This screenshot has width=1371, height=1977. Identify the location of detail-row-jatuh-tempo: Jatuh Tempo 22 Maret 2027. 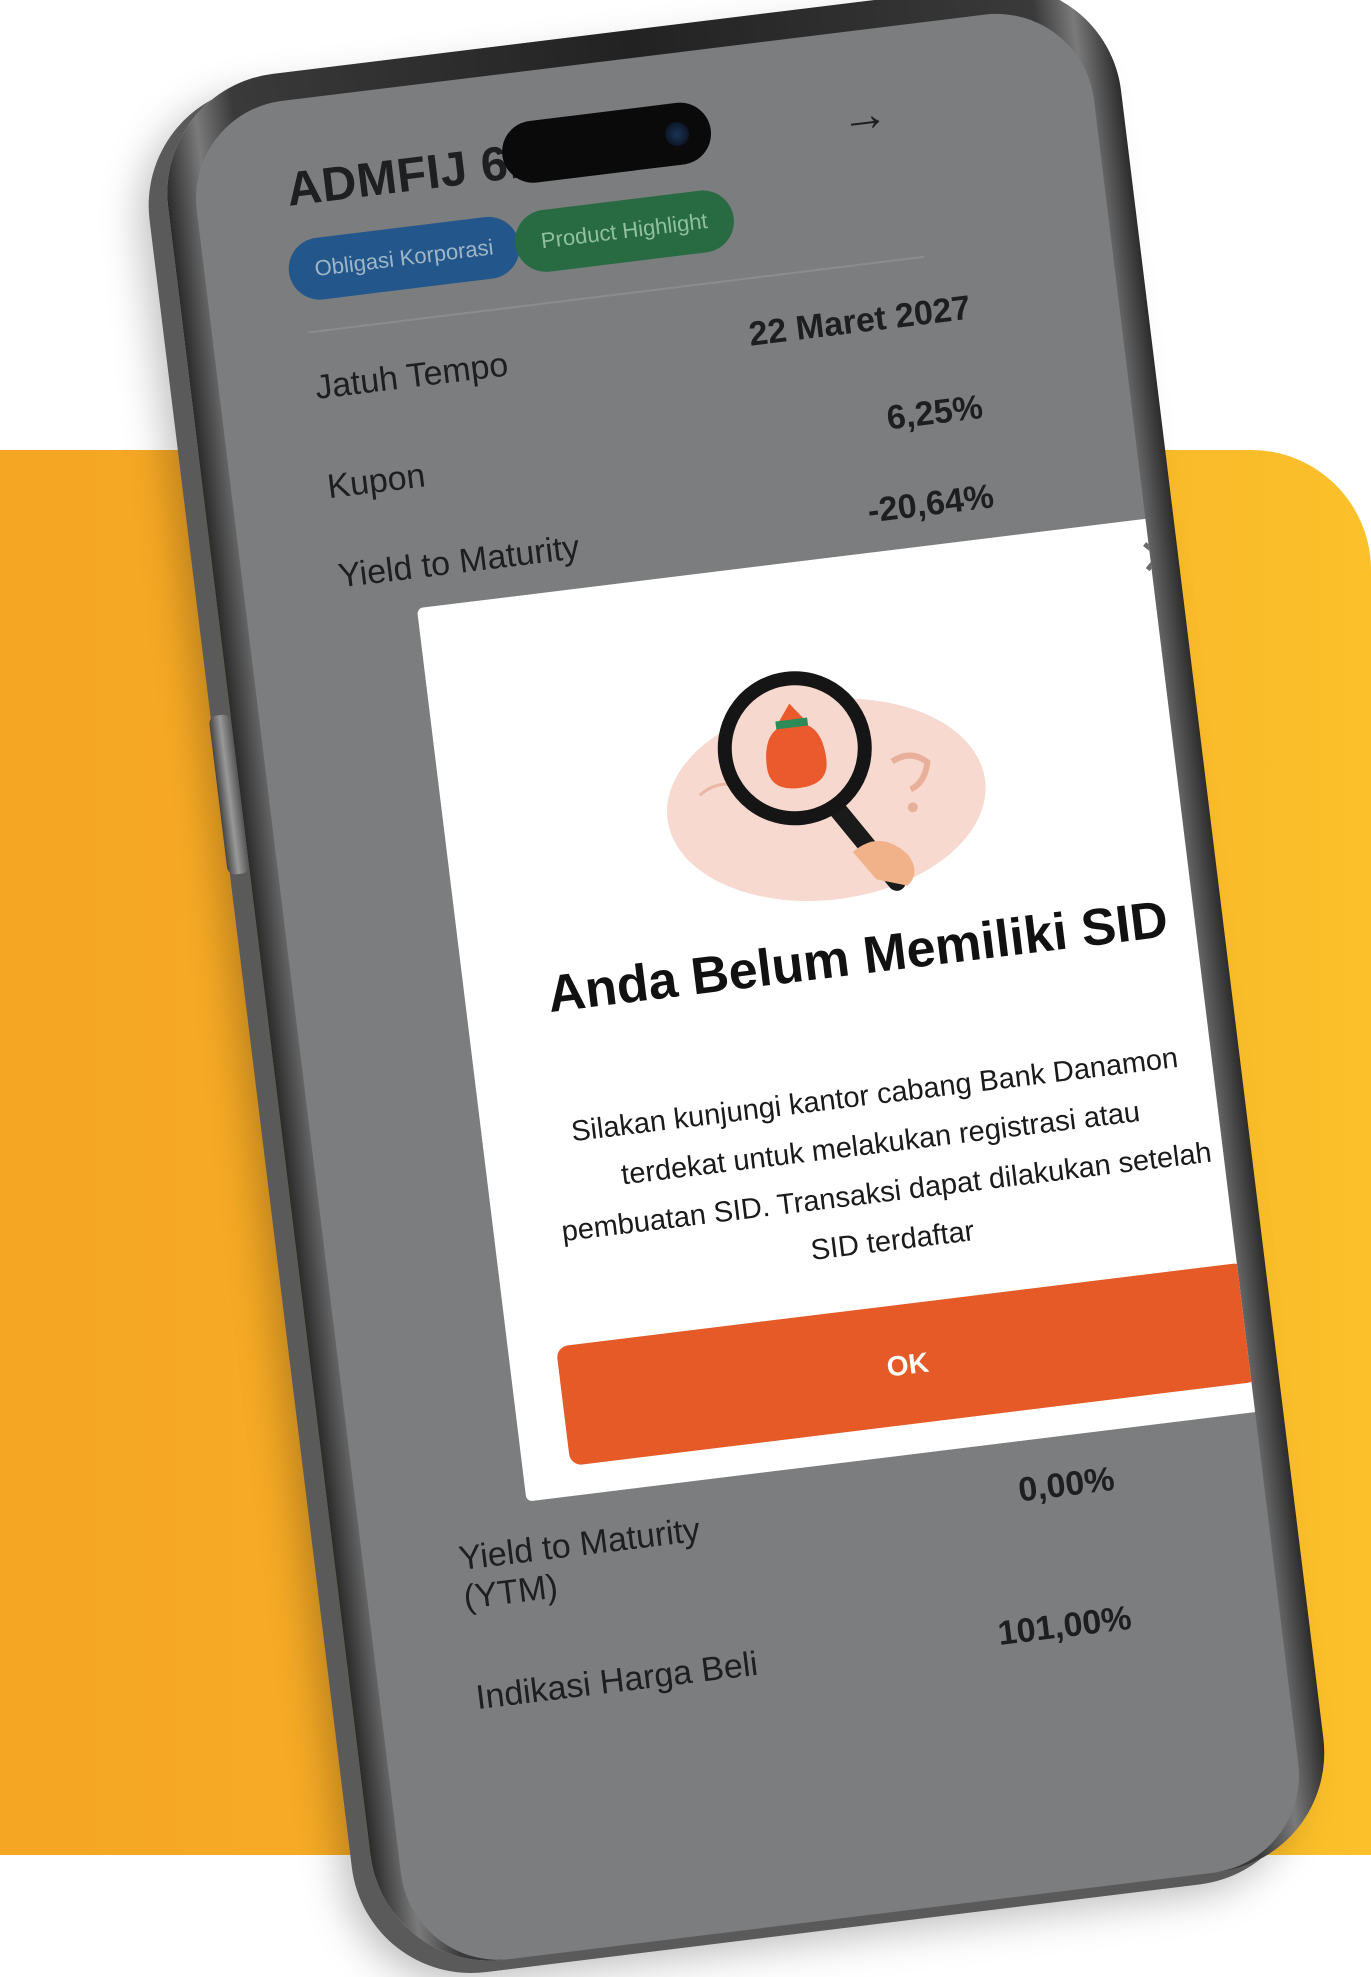
(643, 348).